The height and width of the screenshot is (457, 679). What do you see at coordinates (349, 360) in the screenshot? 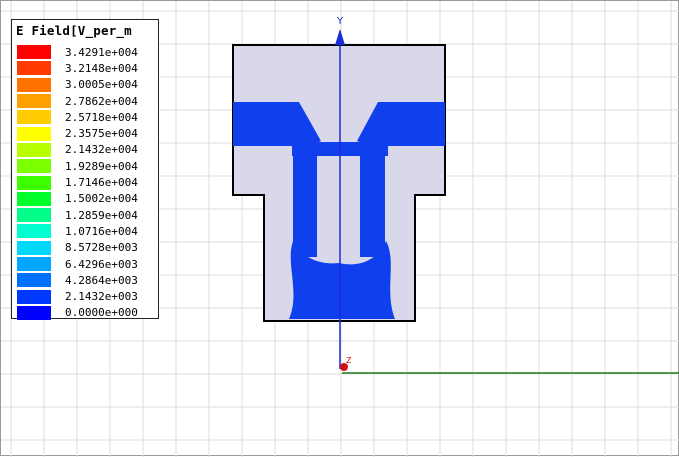
I see `z-axis-label: Z` at bounding box center [349, 360].